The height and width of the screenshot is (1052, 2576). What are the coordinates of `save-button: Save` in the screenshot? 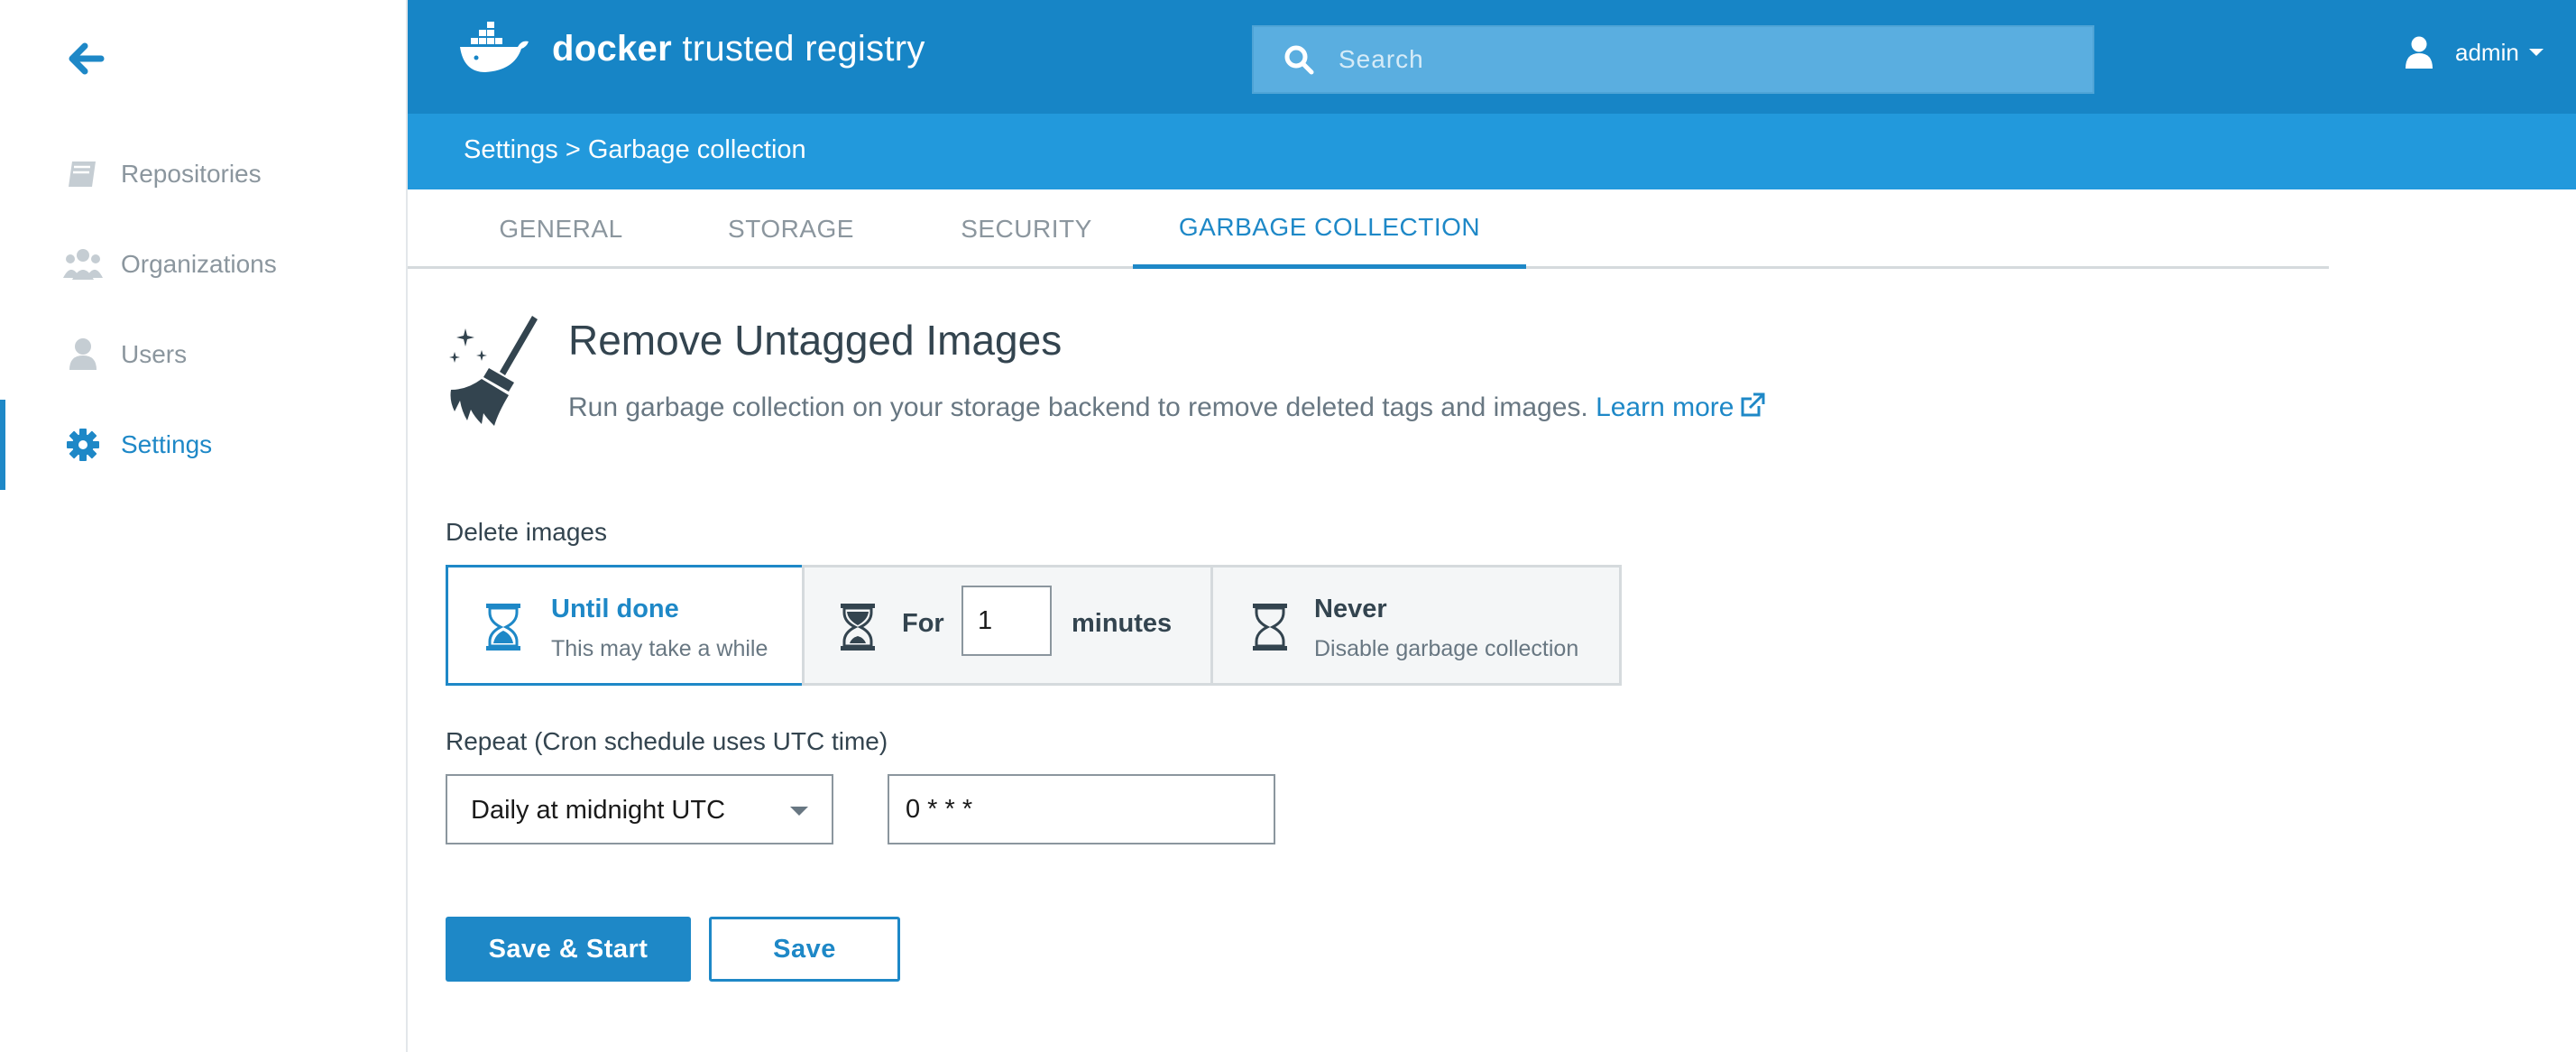 It's located at (805, 950).